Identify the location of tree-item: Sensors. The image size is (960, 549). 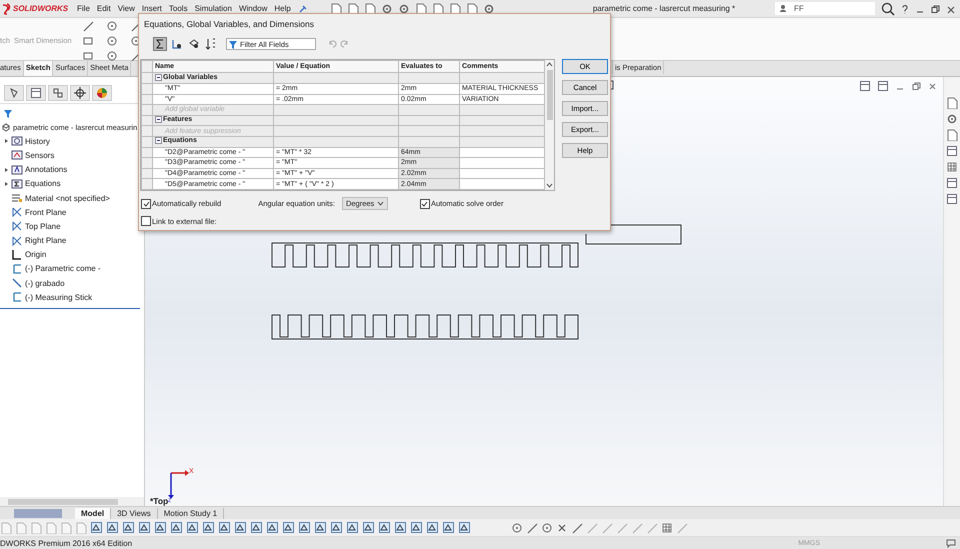
(39, 155).